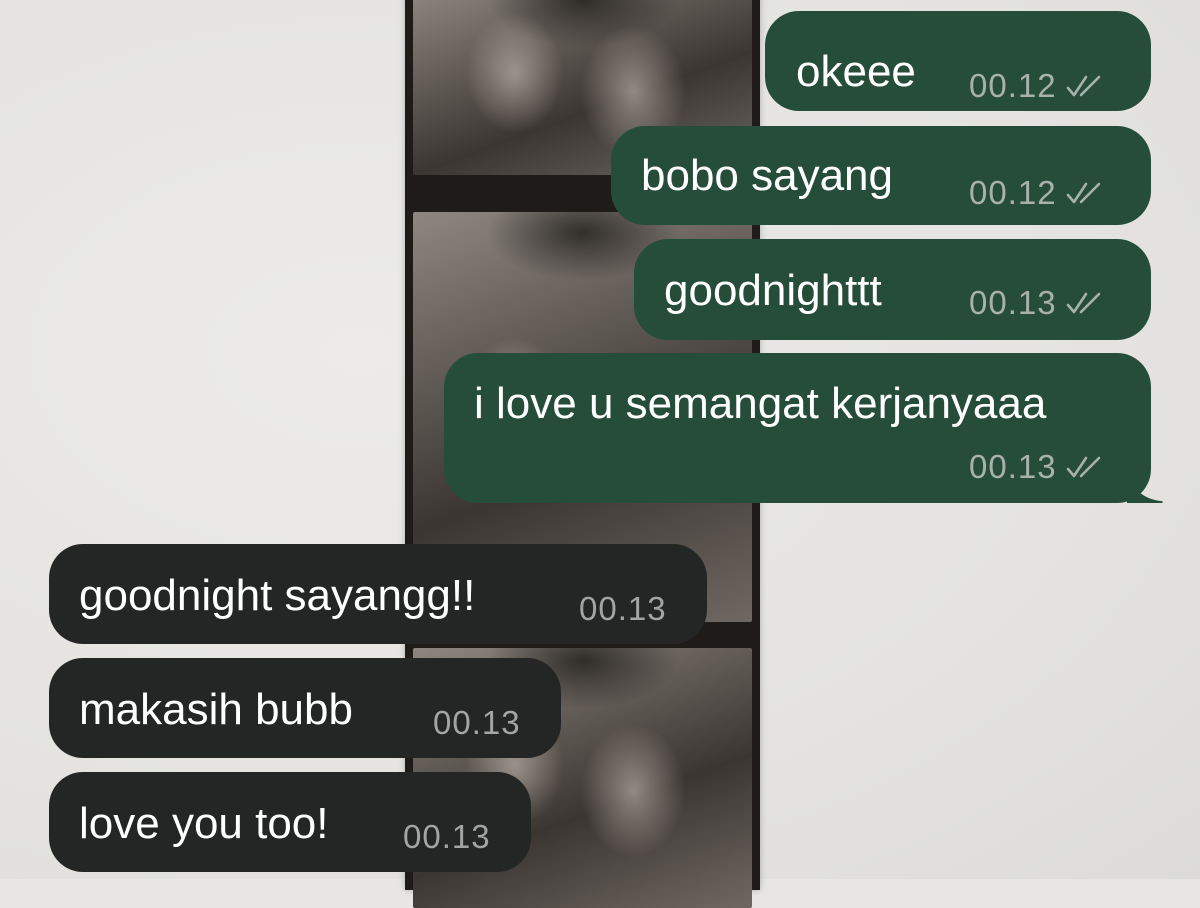 The height and width of the screenshot is (908, 1200). What do you see at coordinates (277, 595) in the screenshot?
I see `message-text: goodnight sayangg!!` at bounding box center [277, 595].